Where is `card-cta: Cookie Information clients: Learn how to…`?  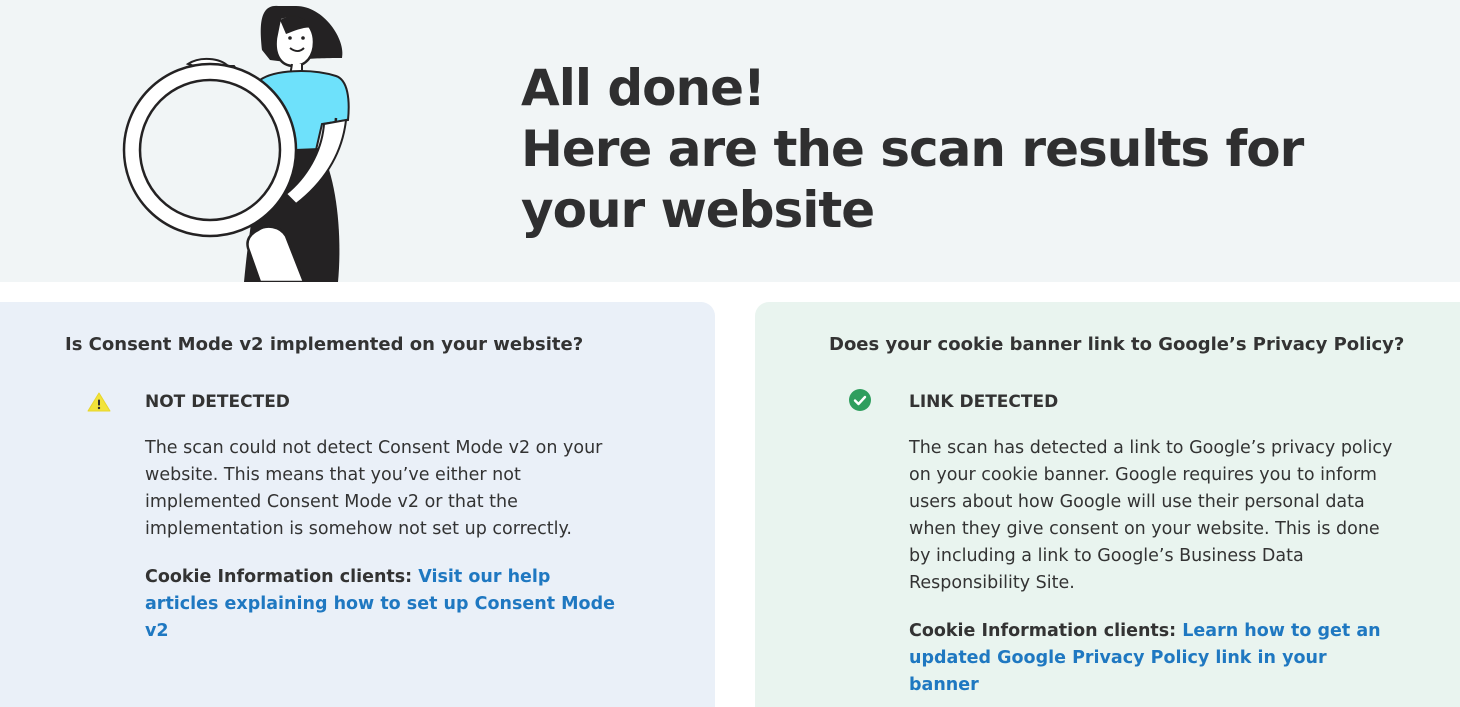
card-cta: Cookie Information clients: Learn how to… is located at coordinates (1154, 658).